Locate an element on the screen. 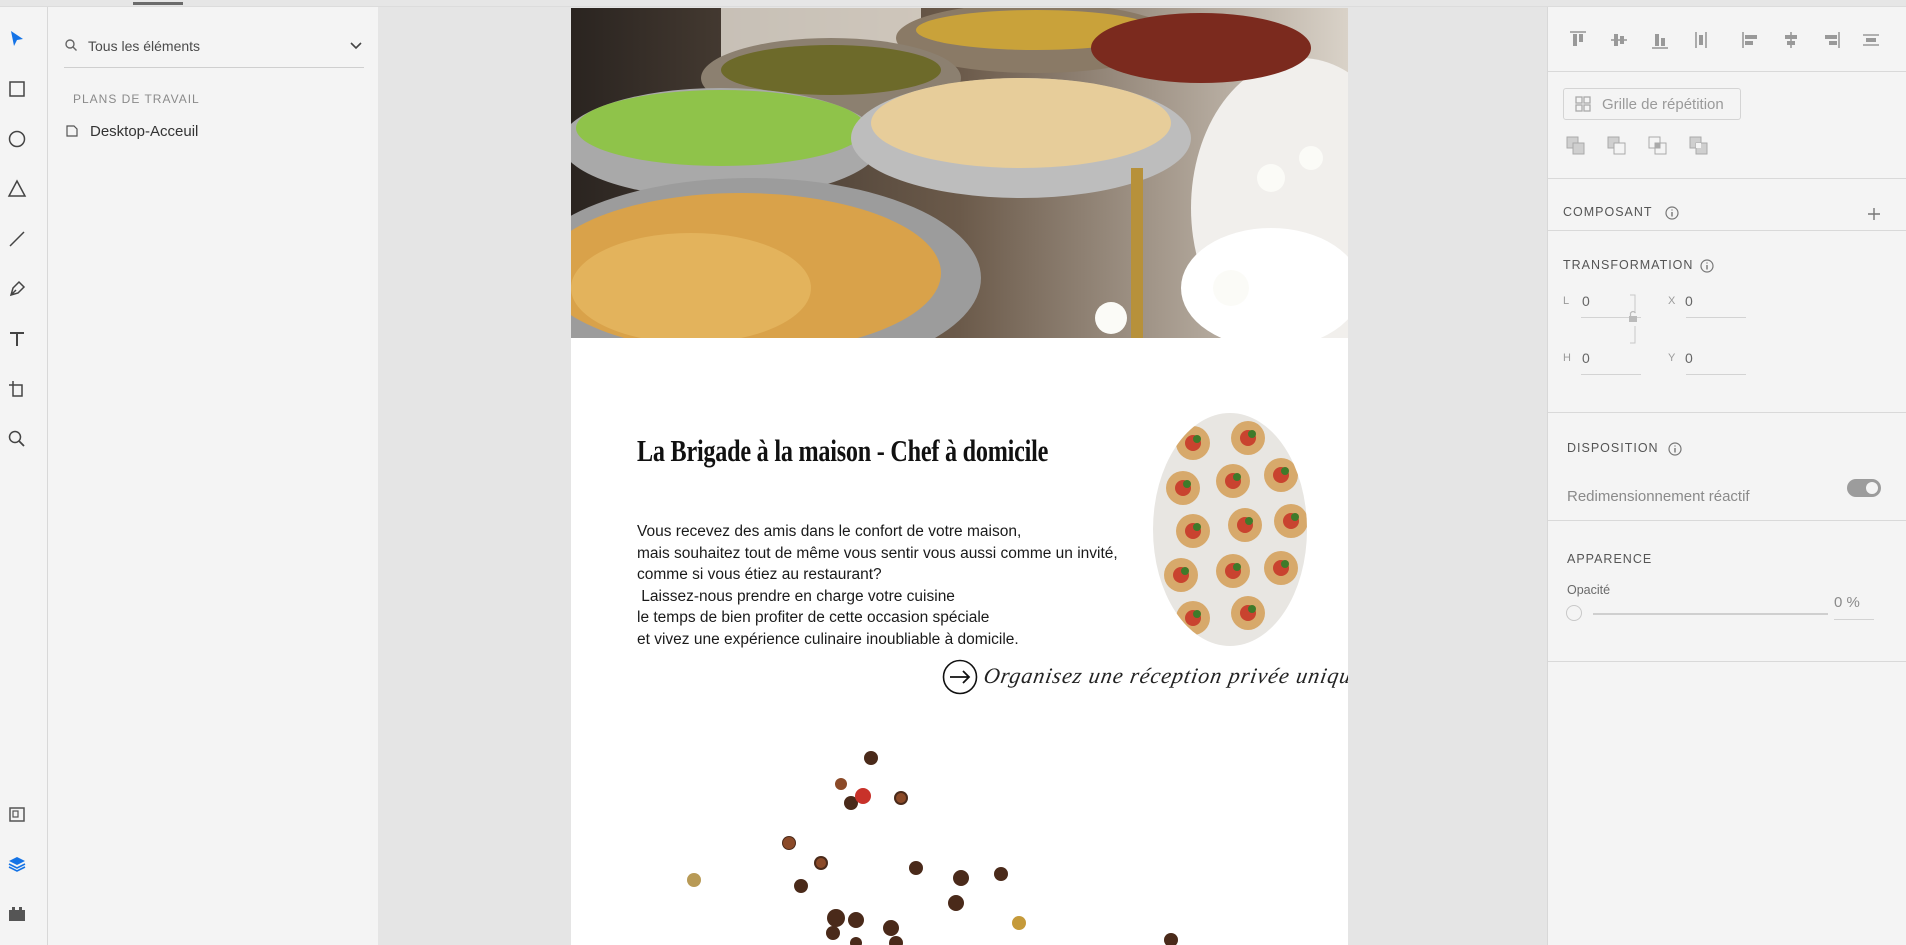  distribute-vertical-icon is located at coordinates (1701, 40).